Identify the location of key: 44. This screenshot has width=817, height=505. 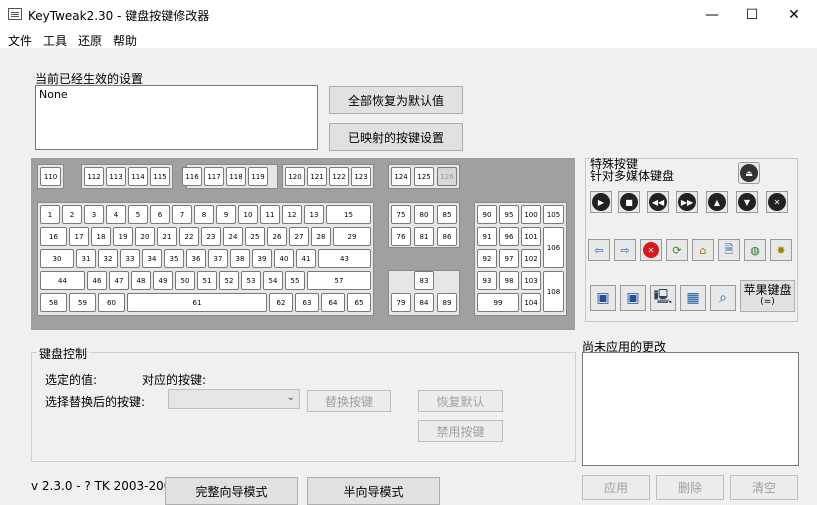
(62, 280).